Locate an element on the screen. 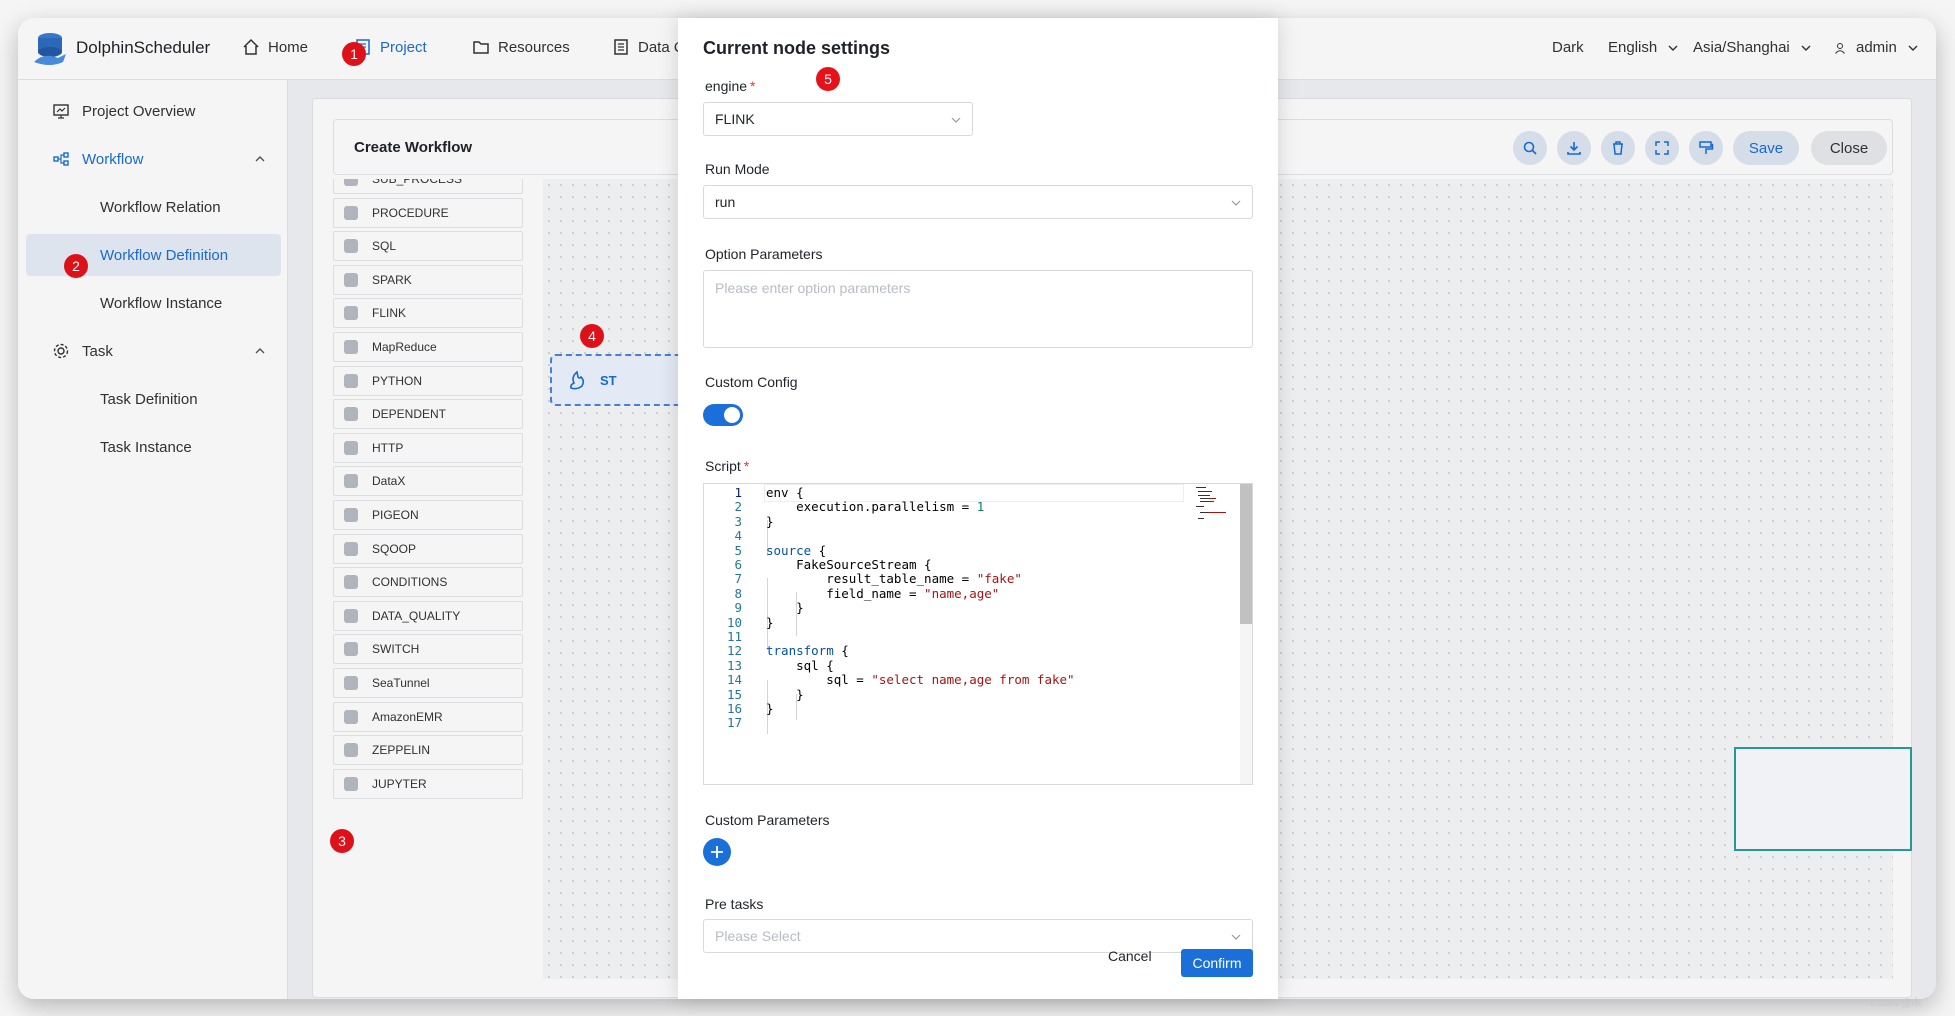 This screenshot has width=1955, height=1016. code-line: sql { is located at coordinates (800, 665).